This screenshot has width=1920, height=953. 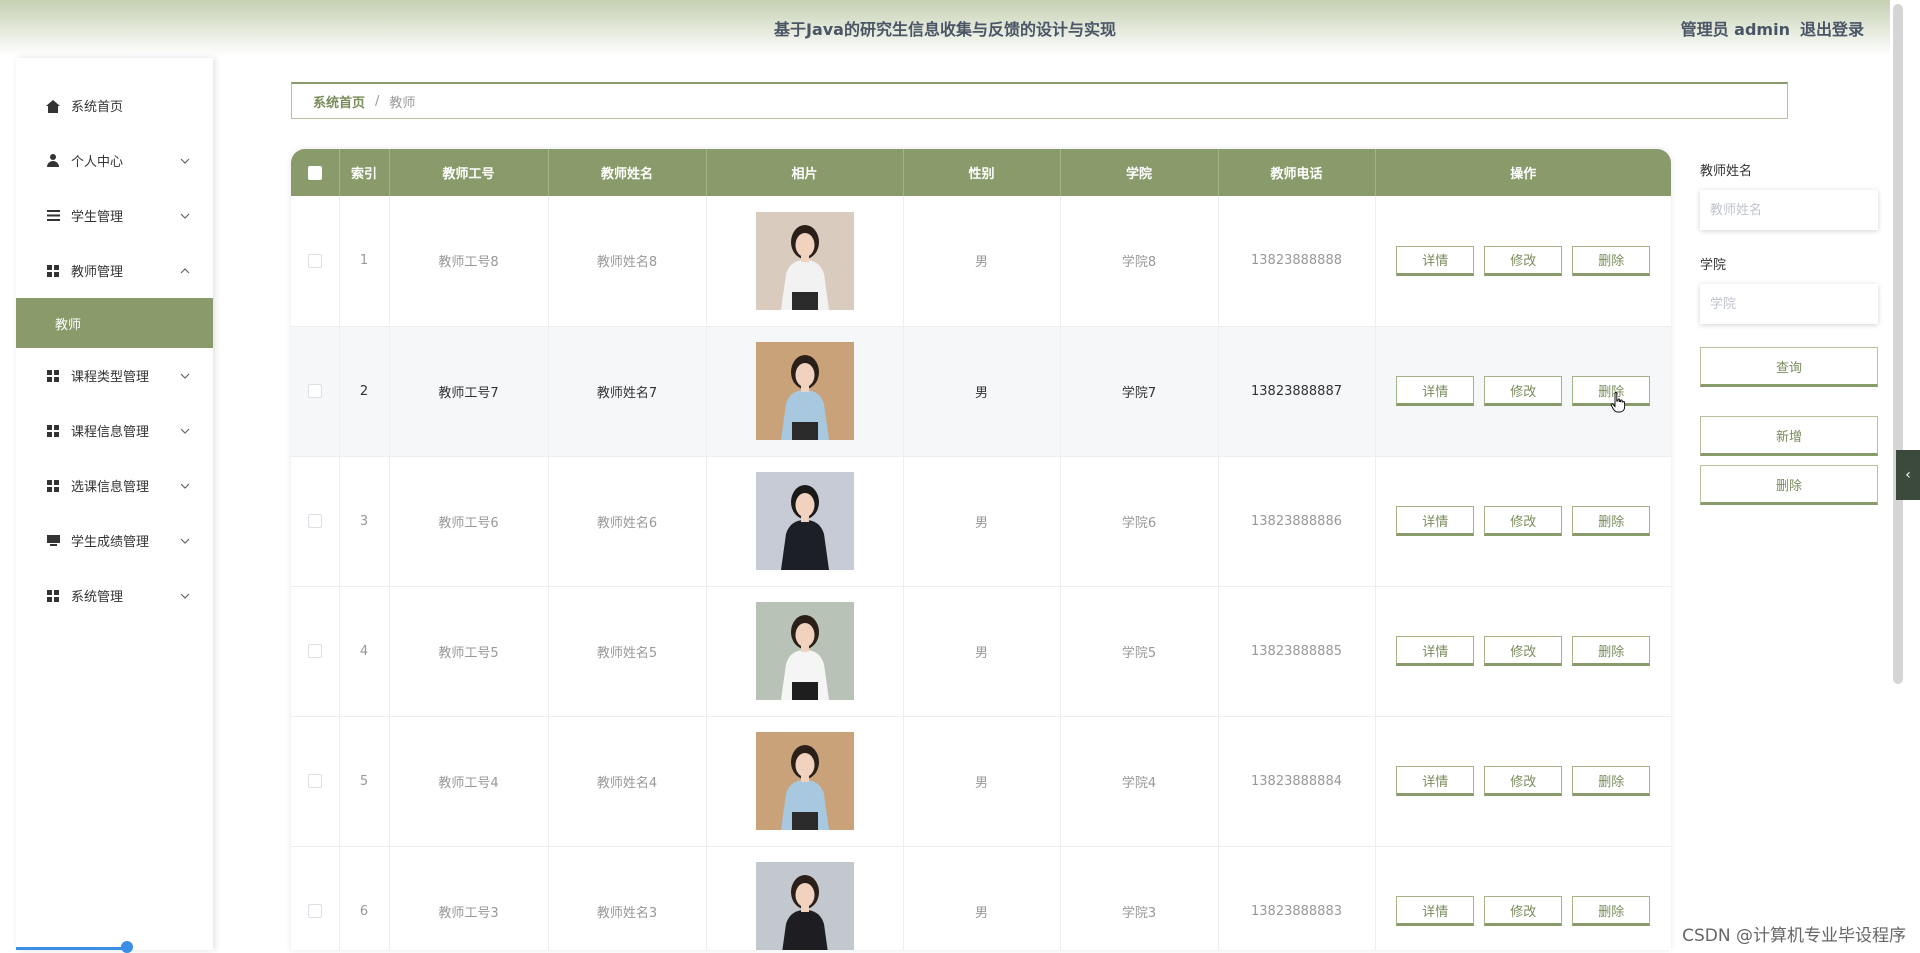 What do you see at coordinates (1772, 28) in the screenshot?
I see `user-area: 管理员 admin 退出登录` at bounding box center [1772, 28].